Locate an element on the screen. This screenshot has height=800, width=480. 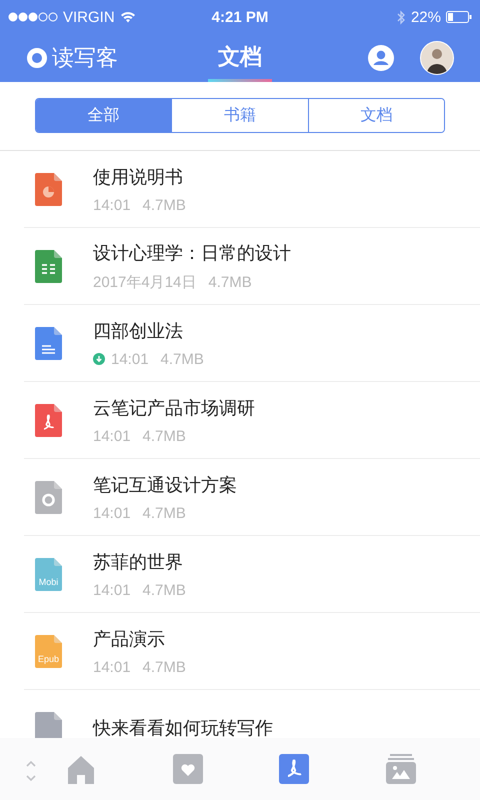
active-indicator is located at coordinates (240, 80).